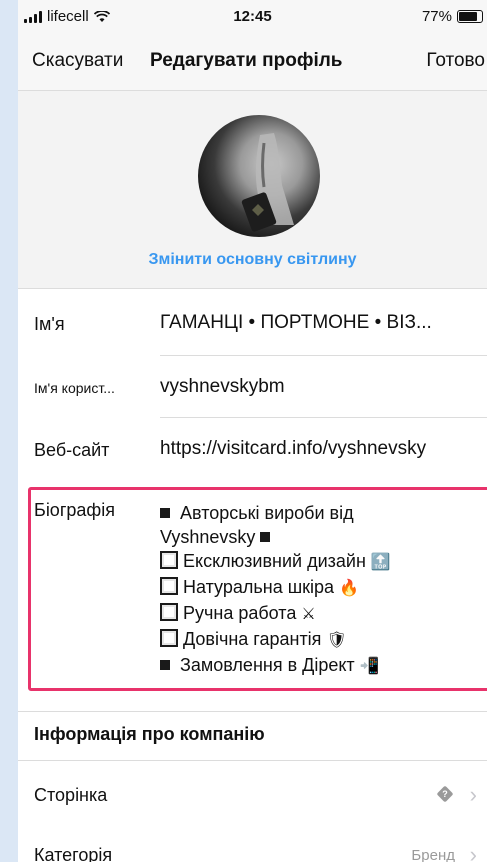  I want to click on website-field: https://visitcard.info/vyshnevsky, so click(293, 449).